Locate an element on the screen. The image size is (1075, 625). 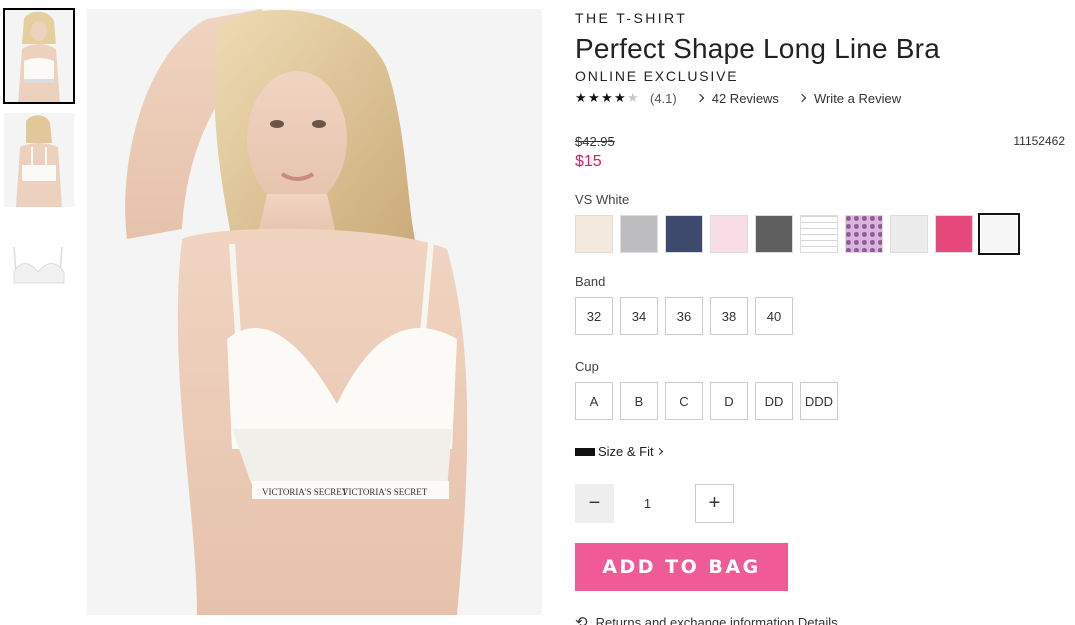
swatch-champagne is located at coordinates (594, 234).